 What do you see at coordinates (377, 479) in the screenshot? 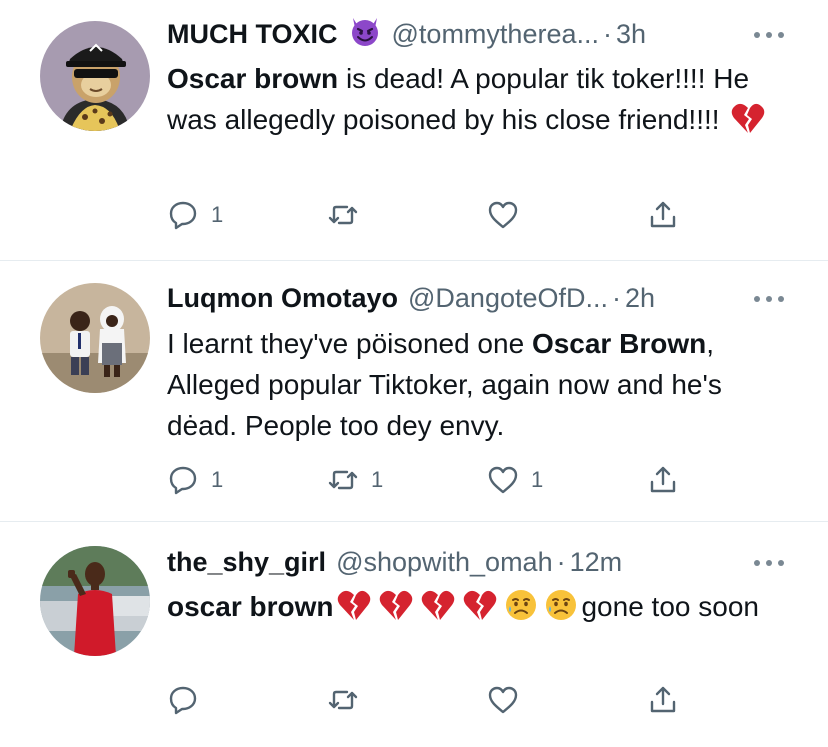
I see `retweet-count: 1` at bounding box center [377, 479].